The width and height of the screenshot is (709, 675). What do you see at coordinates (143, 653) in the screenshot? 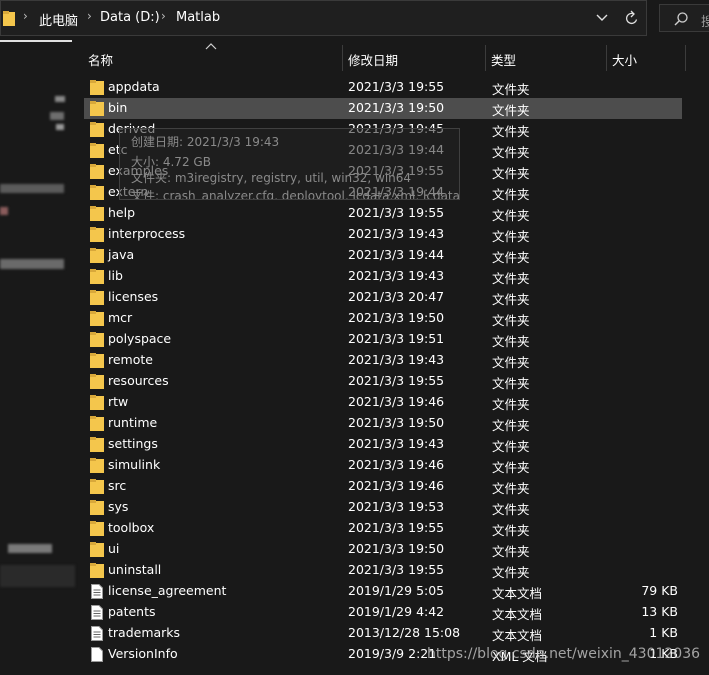
I see `file-name: VersionInfo` at bounding box center [143, 653].